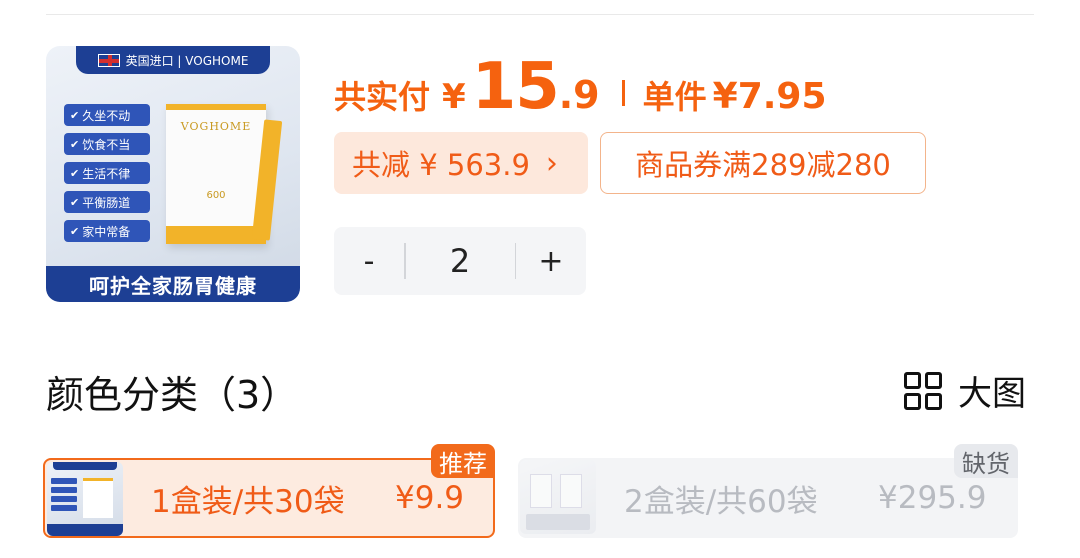 This screenshot has width=1080, height=558. What do you see at coordinates (579, 95) in the screenshot?
I see `total-price-dec: .9` at bounding box center [579, 95].